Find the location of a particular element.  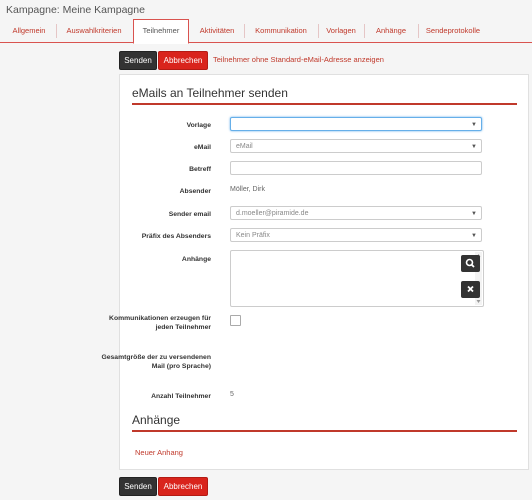

vorlage-select: ▼ is located at coordinates (356, 124).